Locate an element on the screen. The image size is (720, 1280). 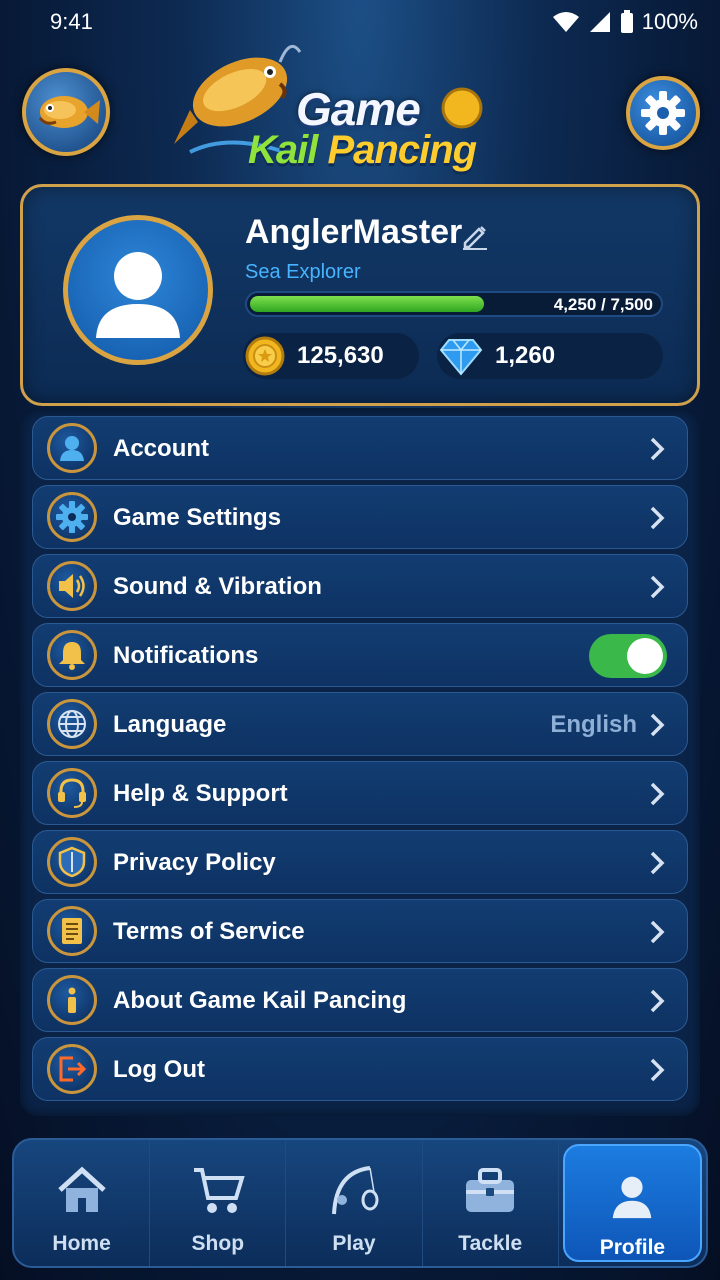
nav-home: Home is located at coordinates (82, 1203).